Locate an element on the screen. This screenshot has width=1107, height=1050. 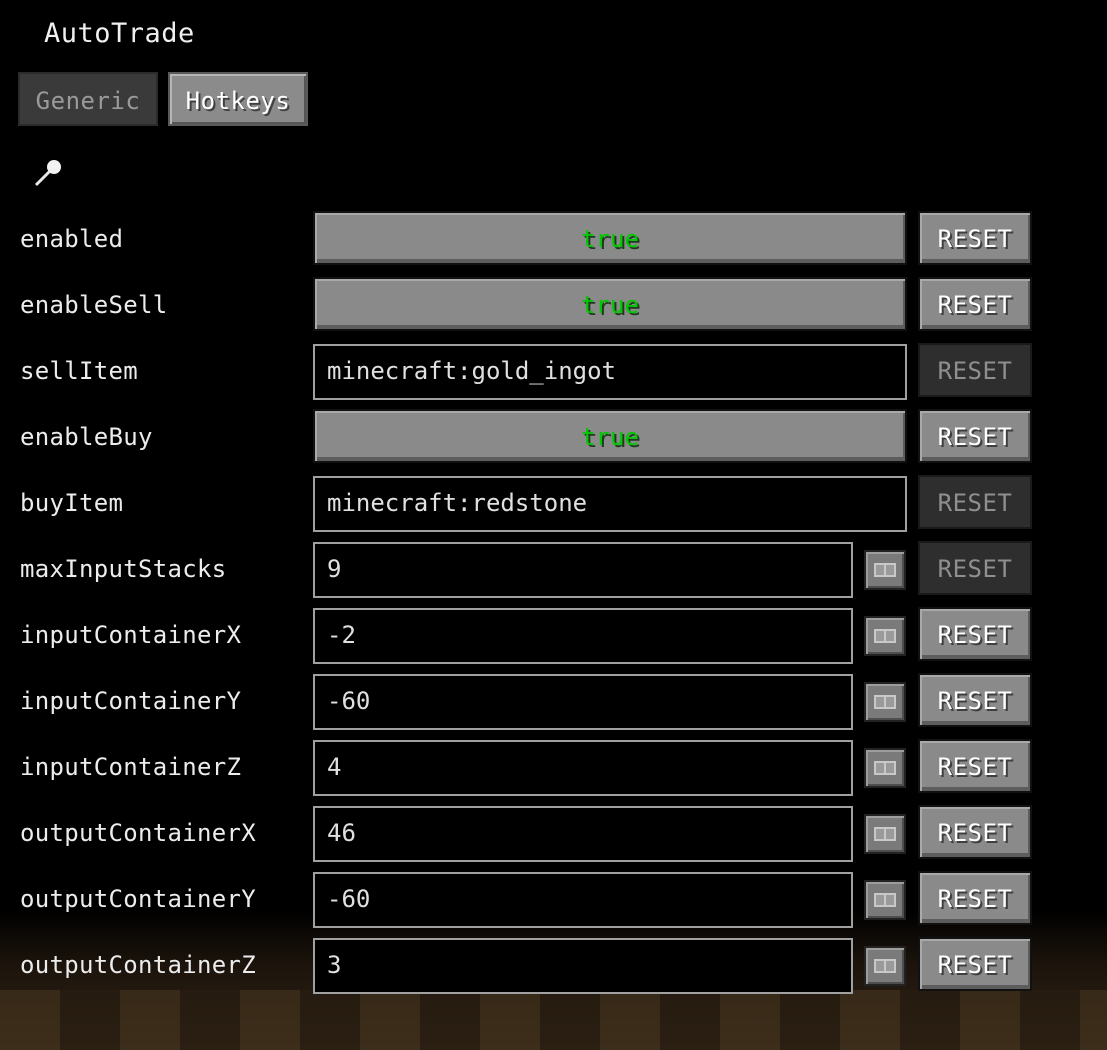
config-label: buyItem is located at coordinates (72, 503).